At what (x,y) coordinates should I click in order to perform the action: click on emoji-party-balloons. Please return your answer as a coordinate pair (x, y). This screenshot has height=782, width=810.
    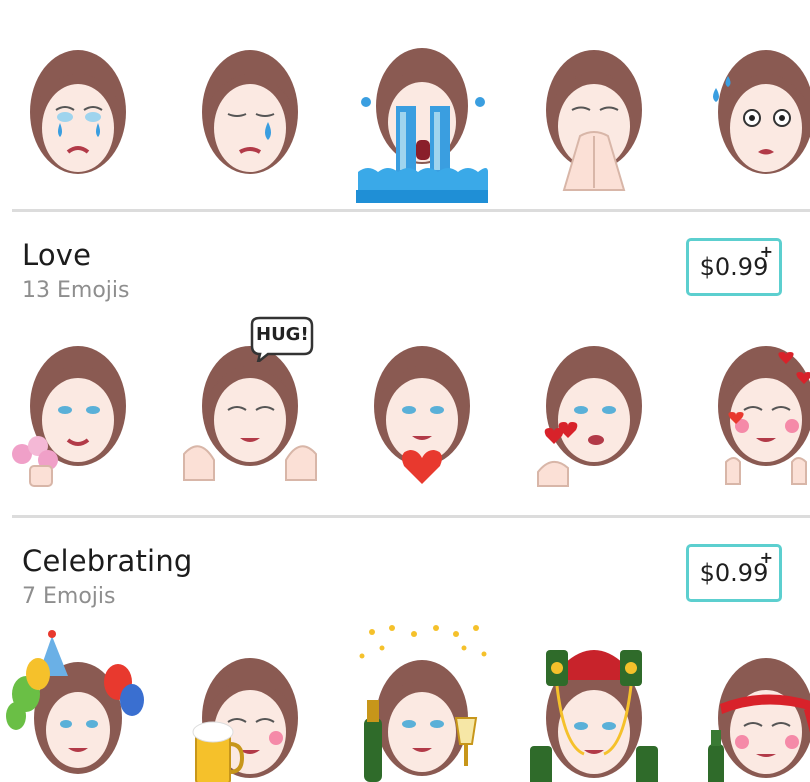
    Looking at the image, I should click on (77, 704).